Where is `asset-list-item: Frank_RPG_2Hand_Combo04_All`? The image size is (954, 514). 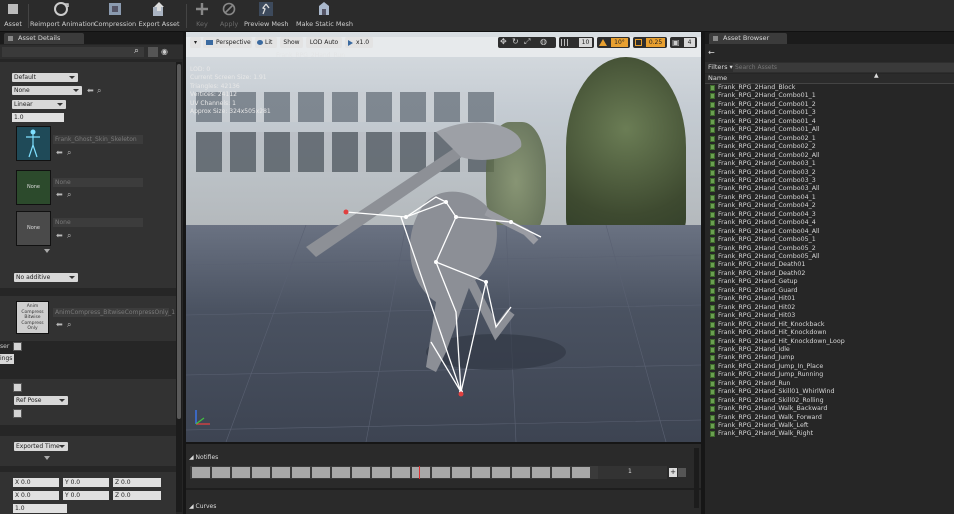
asset-list-item: Frank_RPG_2Hand_Combo04_All is located at coordinates (764, 232).